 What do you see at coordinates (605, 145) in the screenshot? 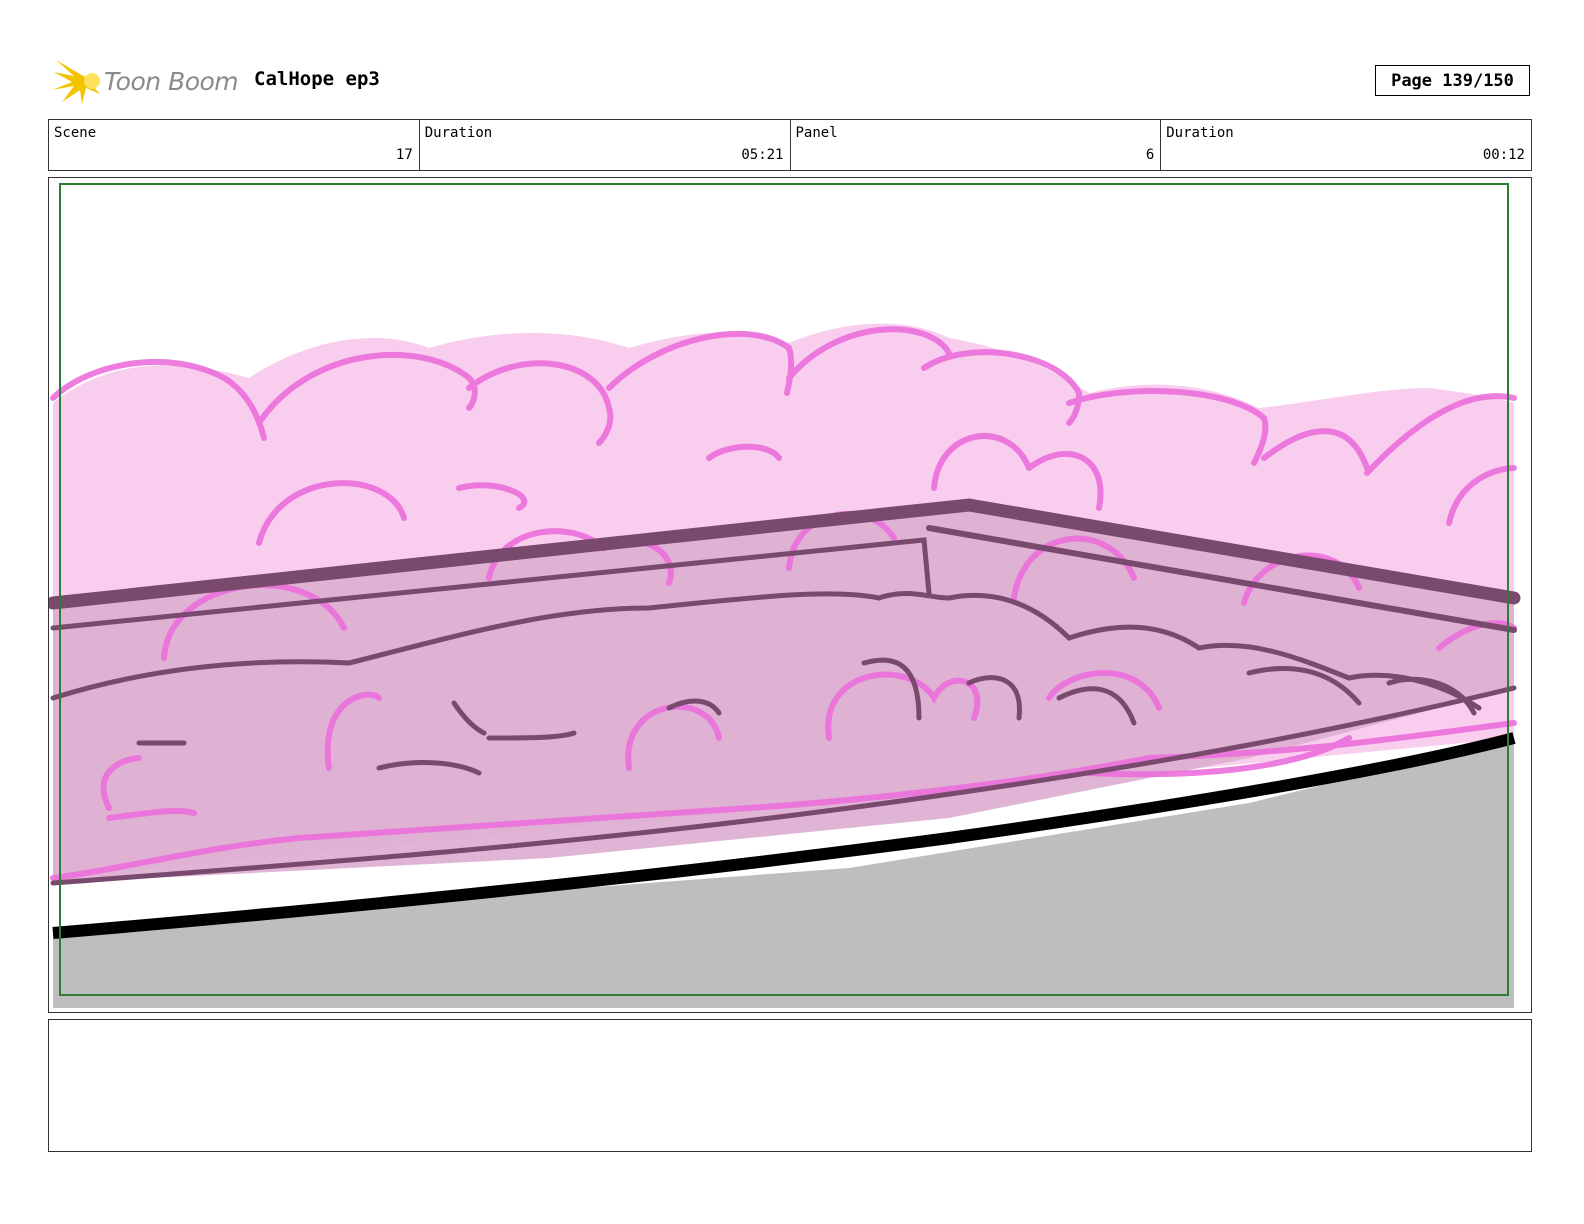
I see `scene-duration-cell: Duration 05:21` at bounding box center [605, 145].